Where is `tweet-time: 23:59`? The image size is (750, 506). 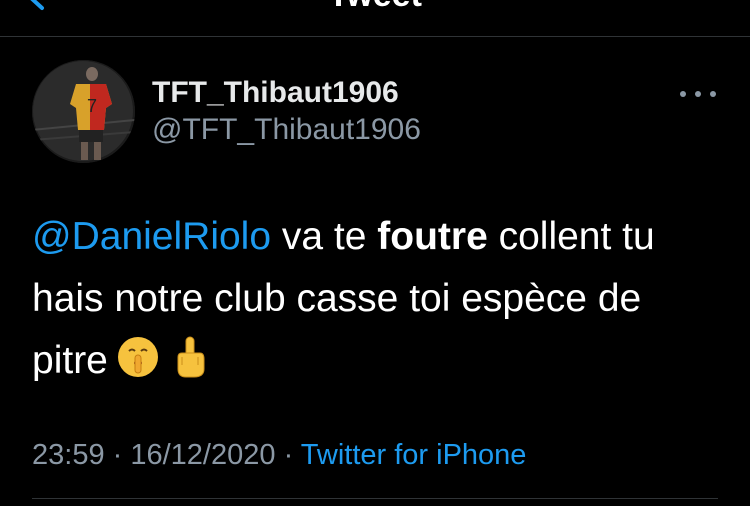
tweet-time: 23:59 is located at coordinates (68, 455).